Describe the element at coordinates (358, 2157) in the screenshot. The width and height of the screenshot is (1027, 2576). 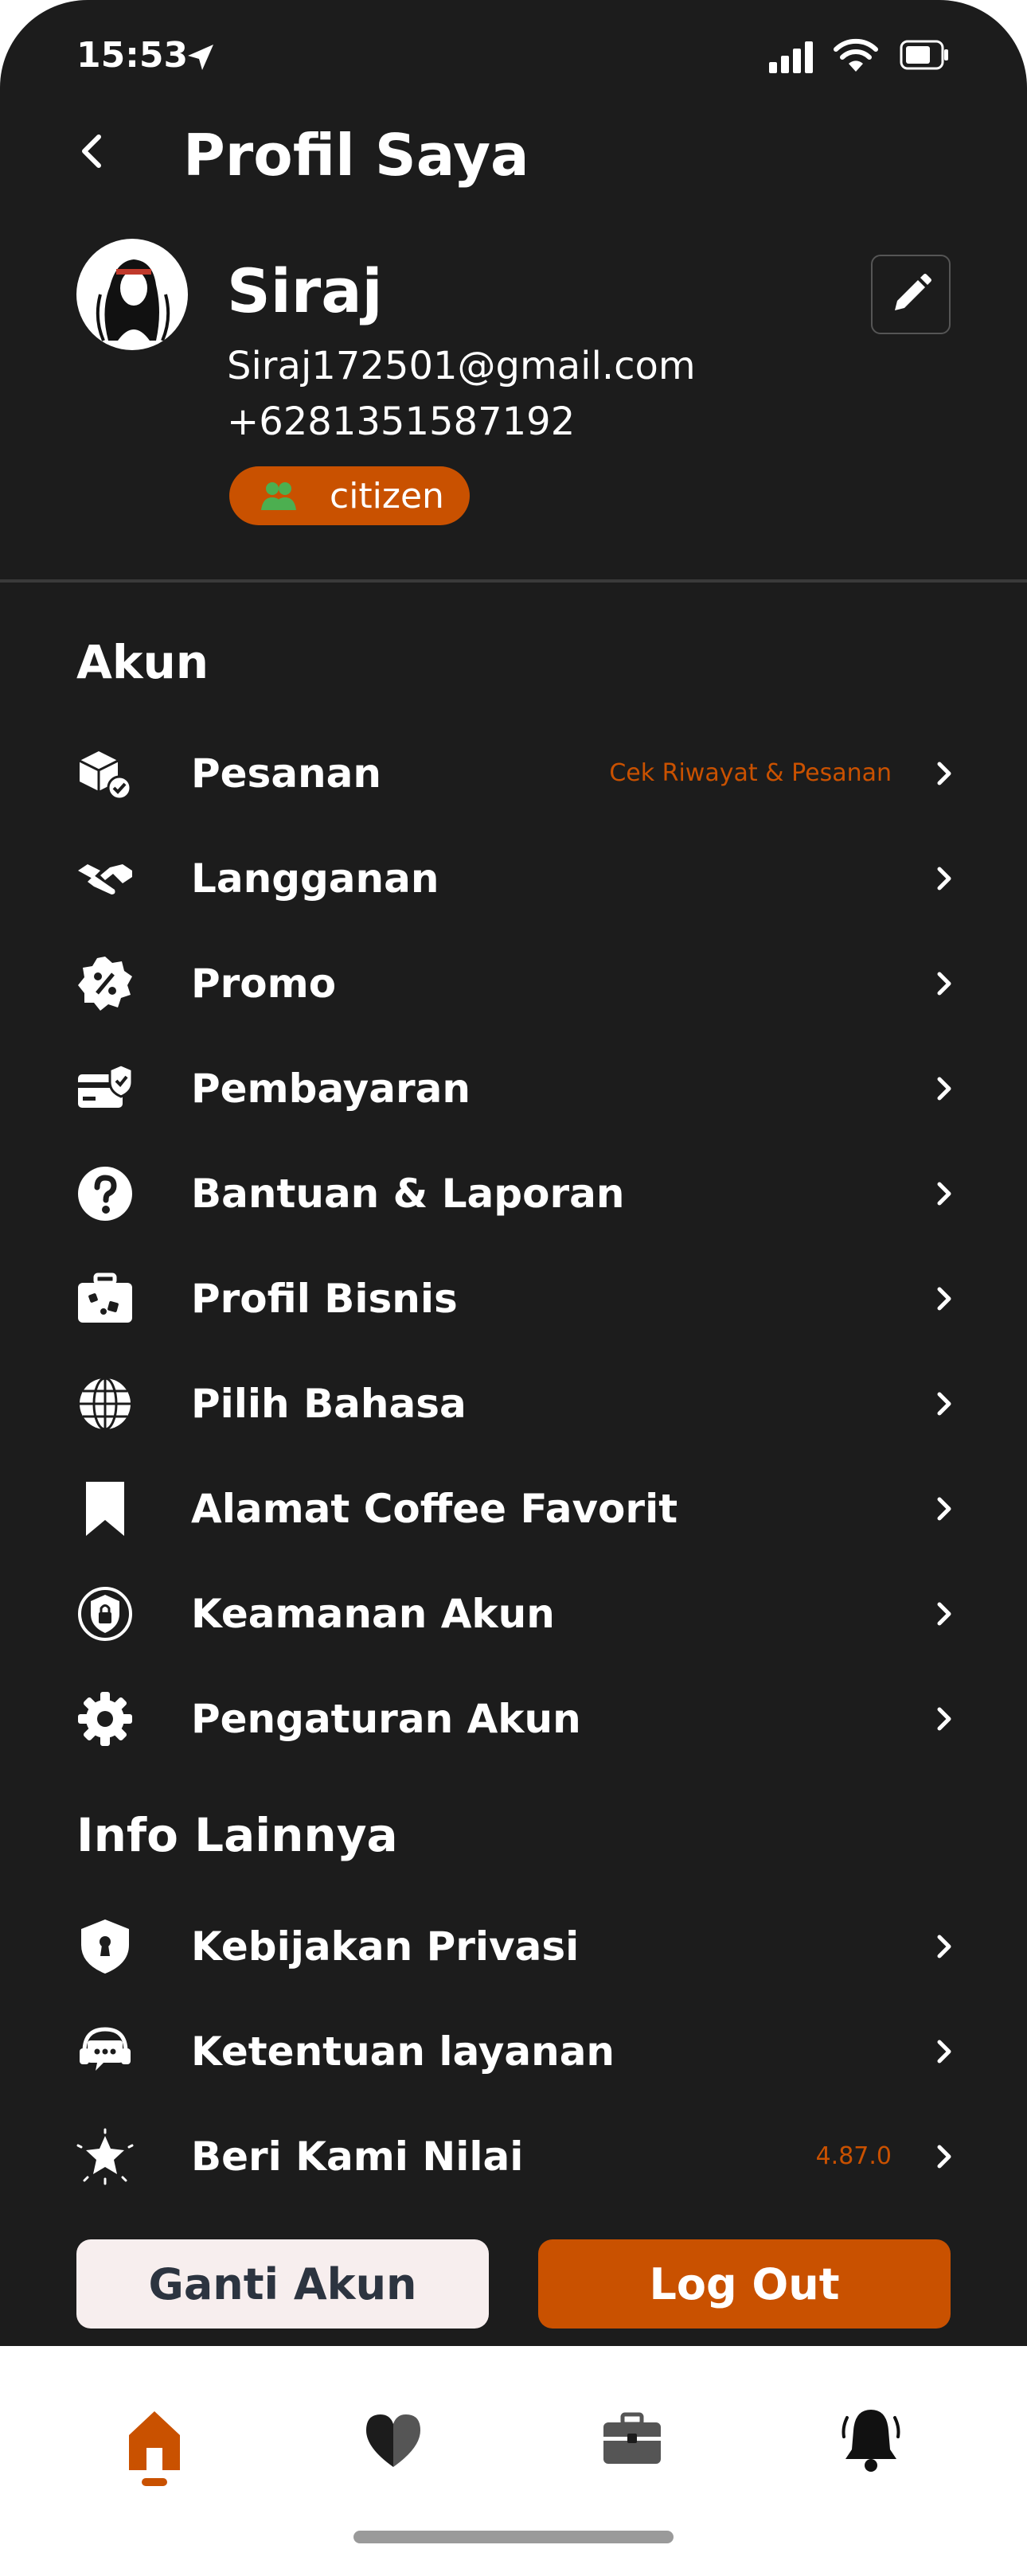
I see `menu-label: Beri Kami Nilai` at that location.